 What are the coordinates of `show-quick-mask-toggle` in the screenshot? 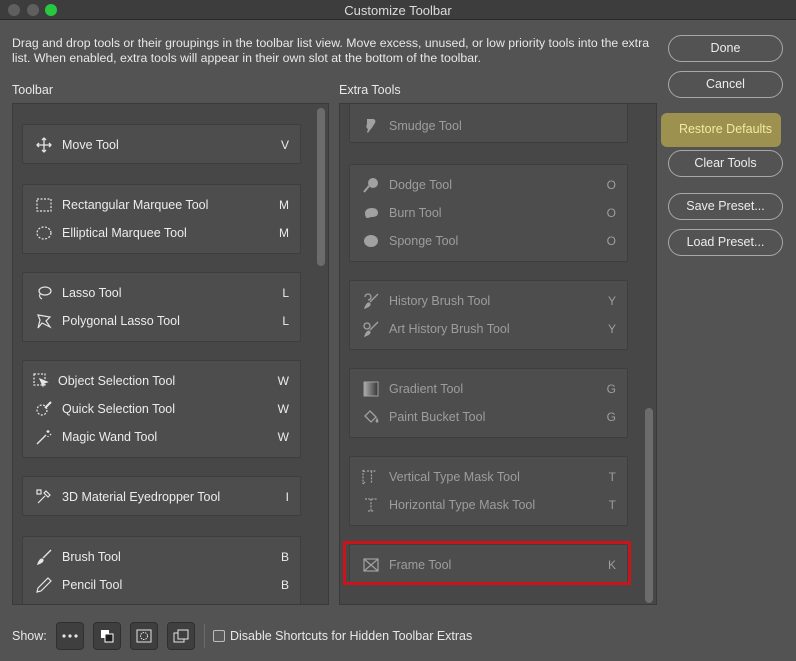 It's located at (144, 636).